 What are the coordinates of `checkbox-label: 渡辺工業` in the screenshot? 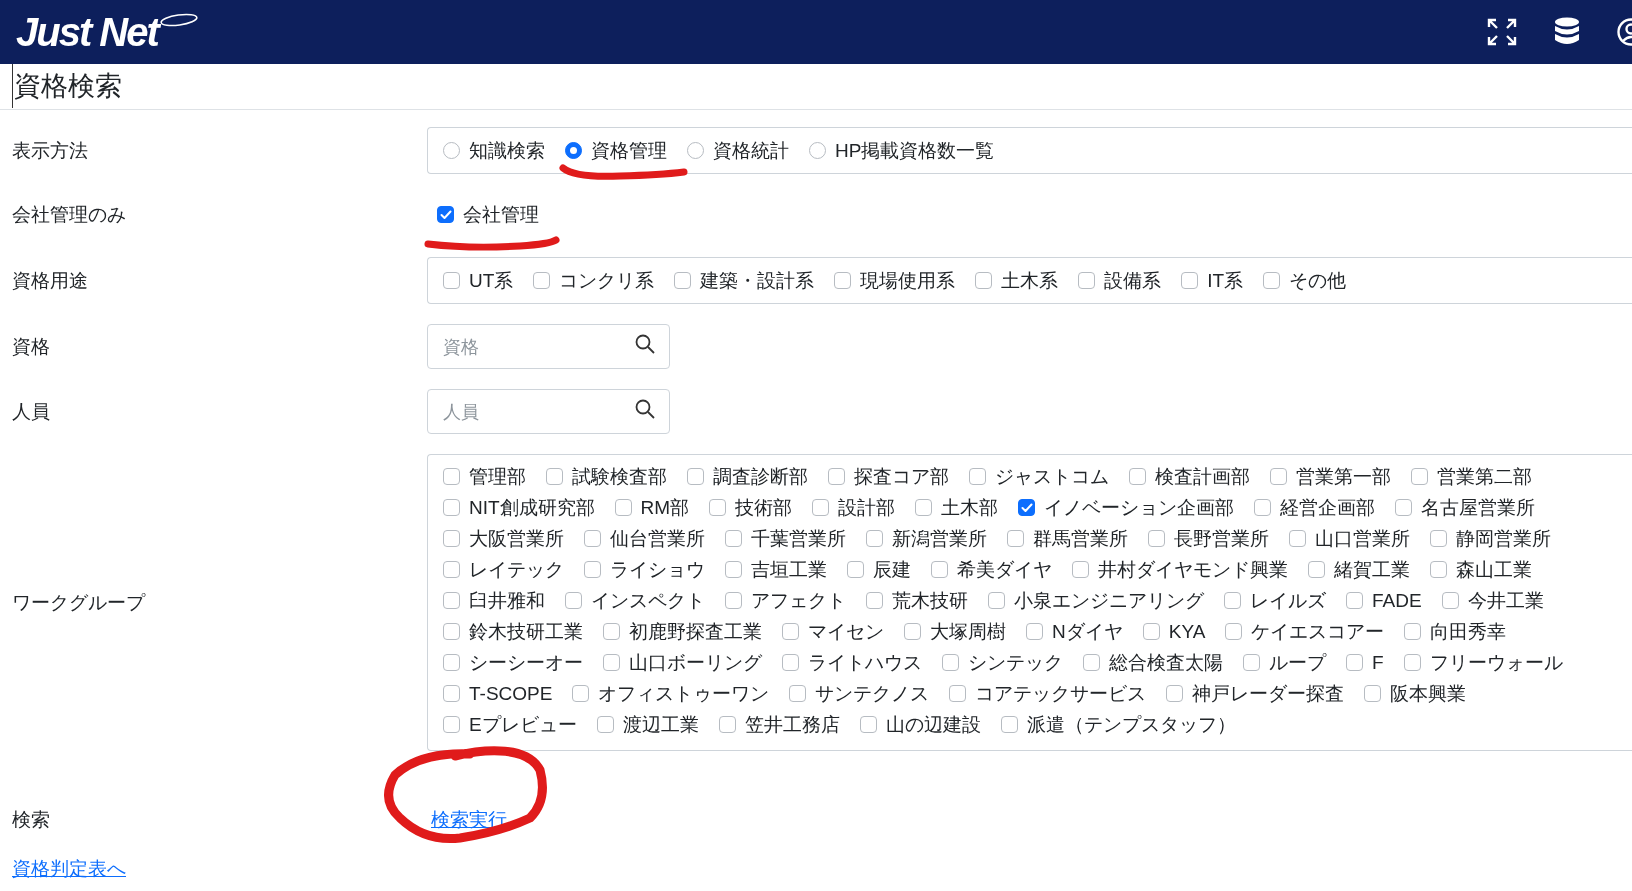 It's located at (660, 724).